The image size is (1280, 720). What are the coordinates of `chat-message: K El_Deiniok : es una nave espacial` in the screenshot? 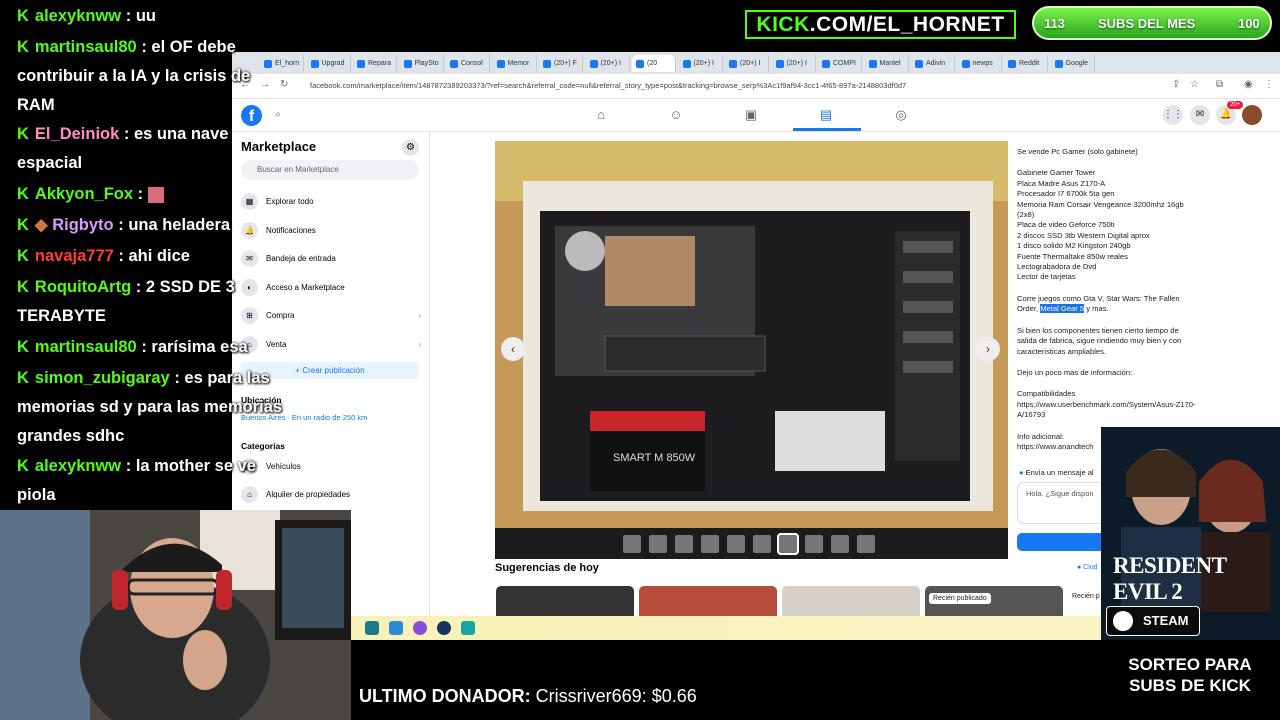 It's located at (152, 149).